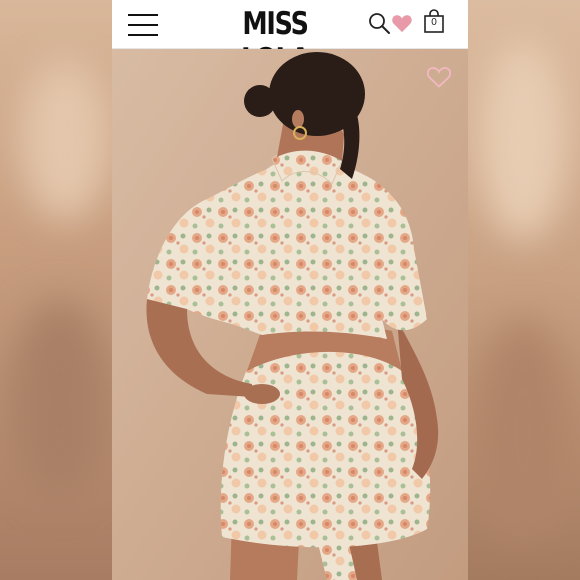 The width and height of the screenshot is (580, 580). What do you see at coordinates (143, 25) in the screenshot?
I see `hamburger-menu-icon` at bounding box center [143, 25].